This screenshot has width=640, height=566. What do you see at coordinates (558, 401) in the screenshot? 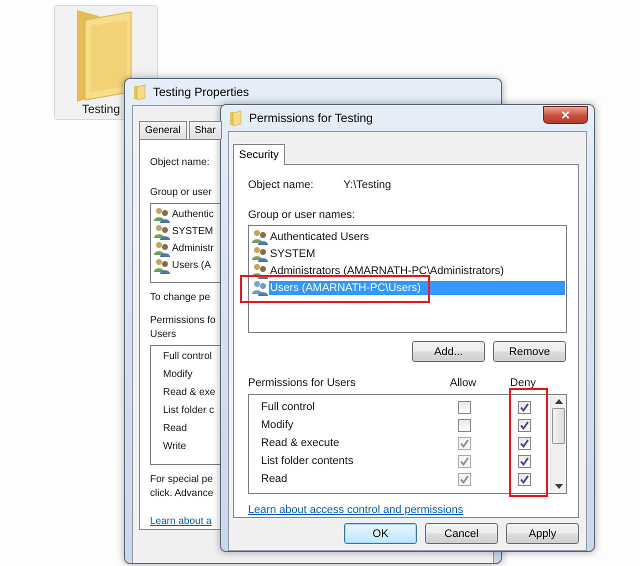
I see `scroll-up-icon` at bounding box center [558, 401].